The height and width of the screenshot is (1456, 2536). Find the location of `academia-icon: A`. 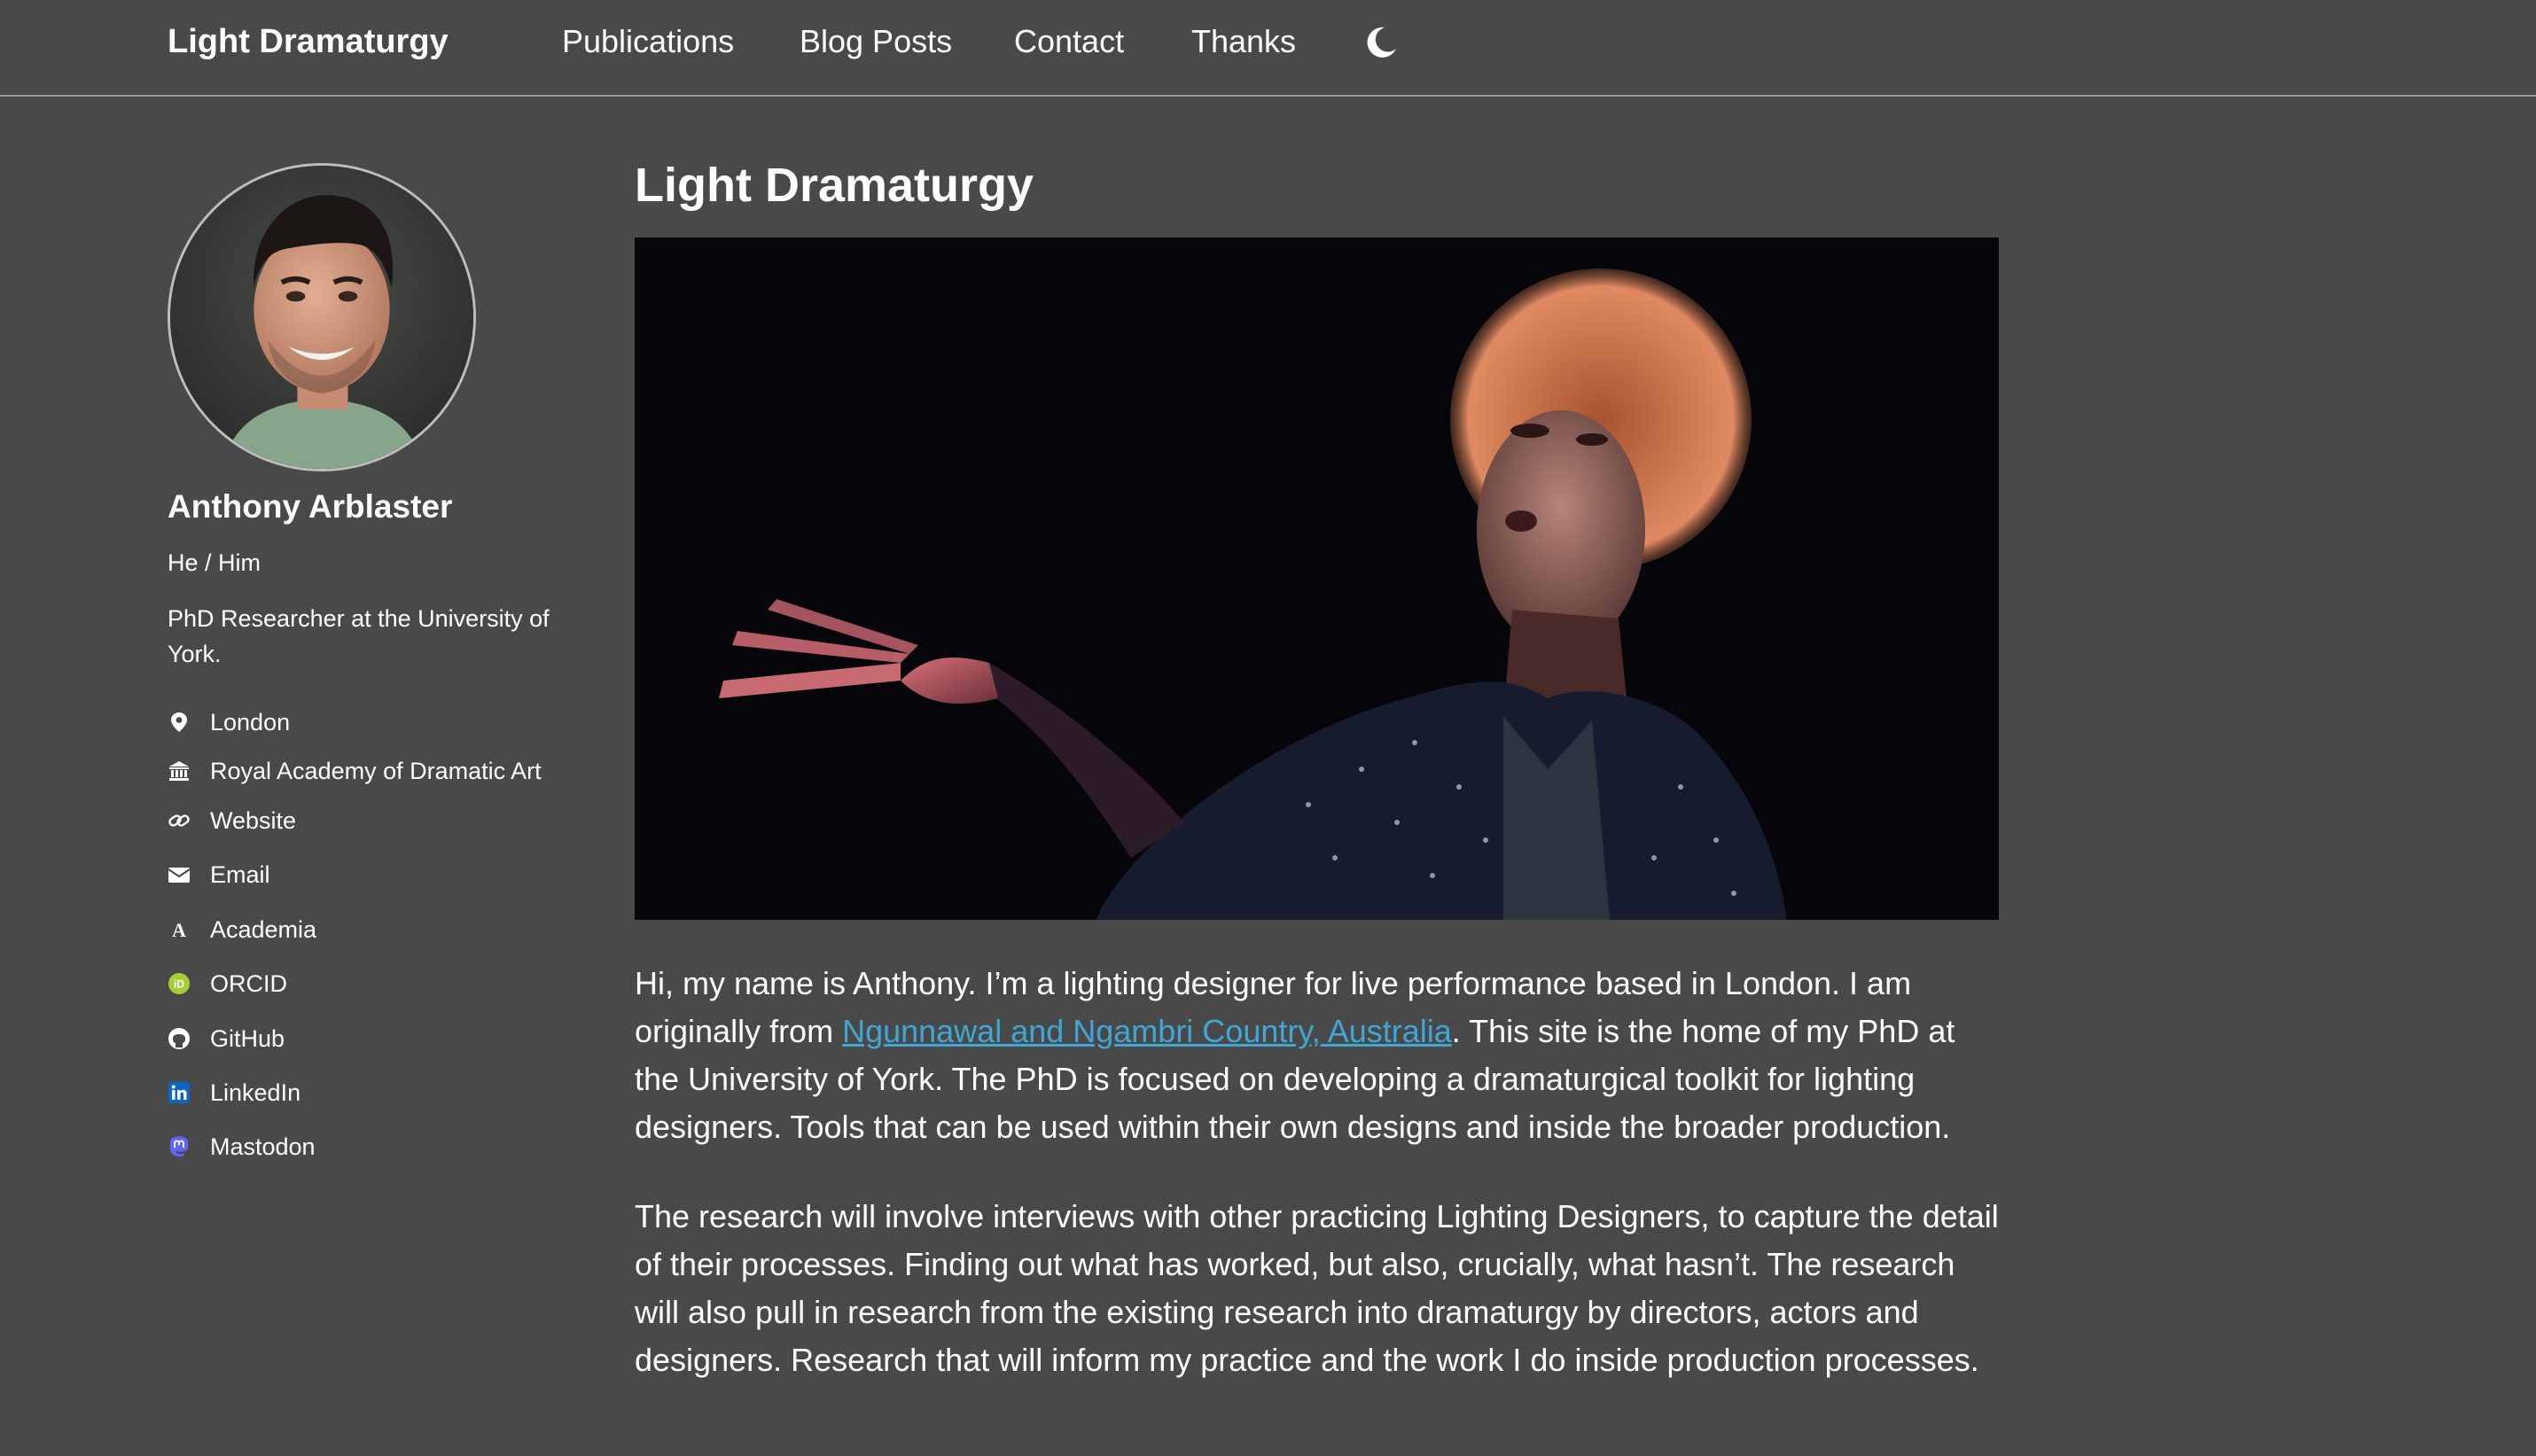

academia-icon: A is located at coordinates (179, 929).